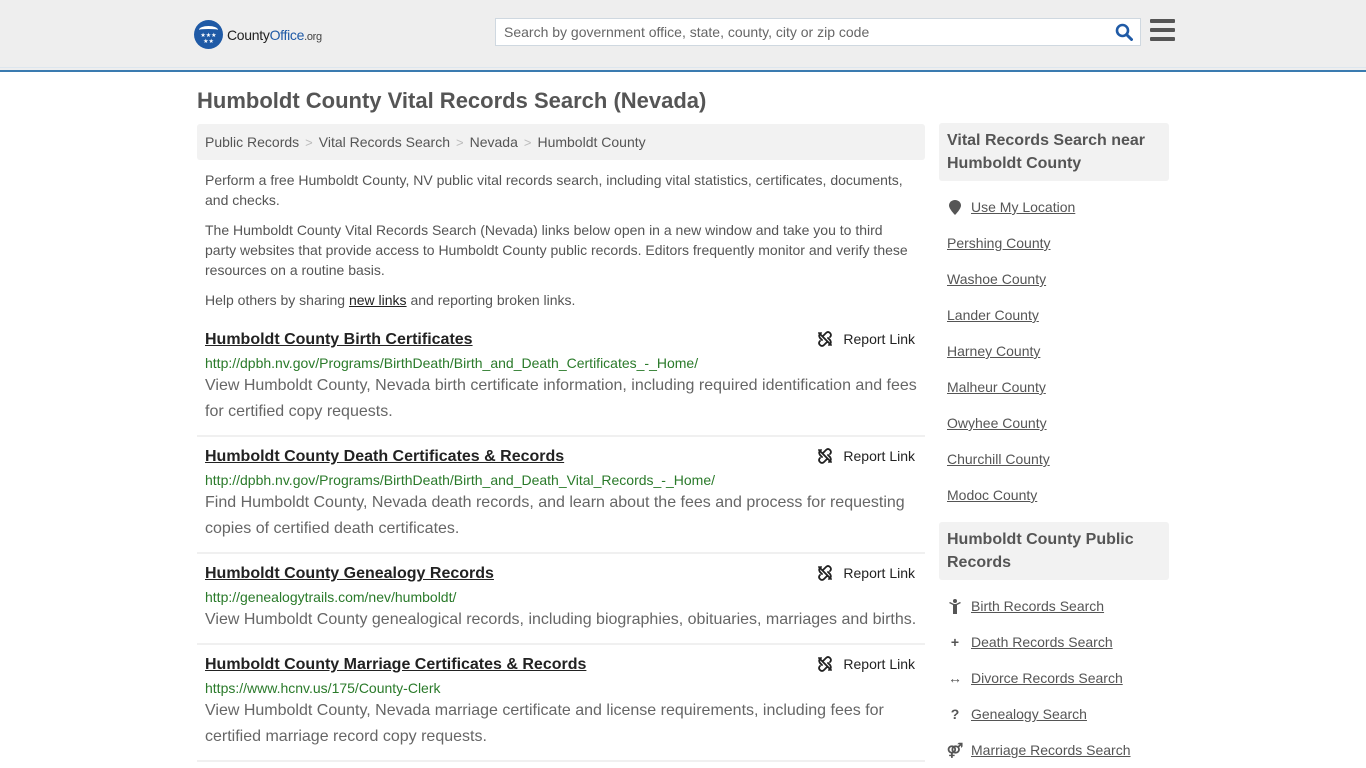 The image size is (1366, 768). Describe the element at coordinates (999, 243) in the screenshot. I see `county-link: Pershing County` at that location.